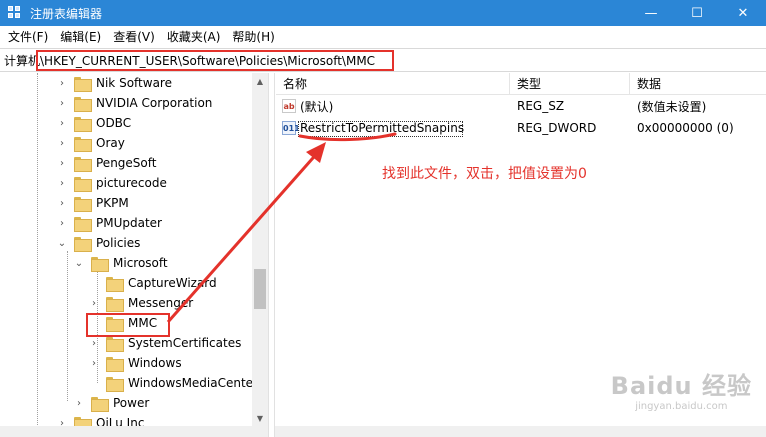  Describe the element at coordinates (114, 123) in the screenshot. I see `tree-item-label: ODBC` at that location.